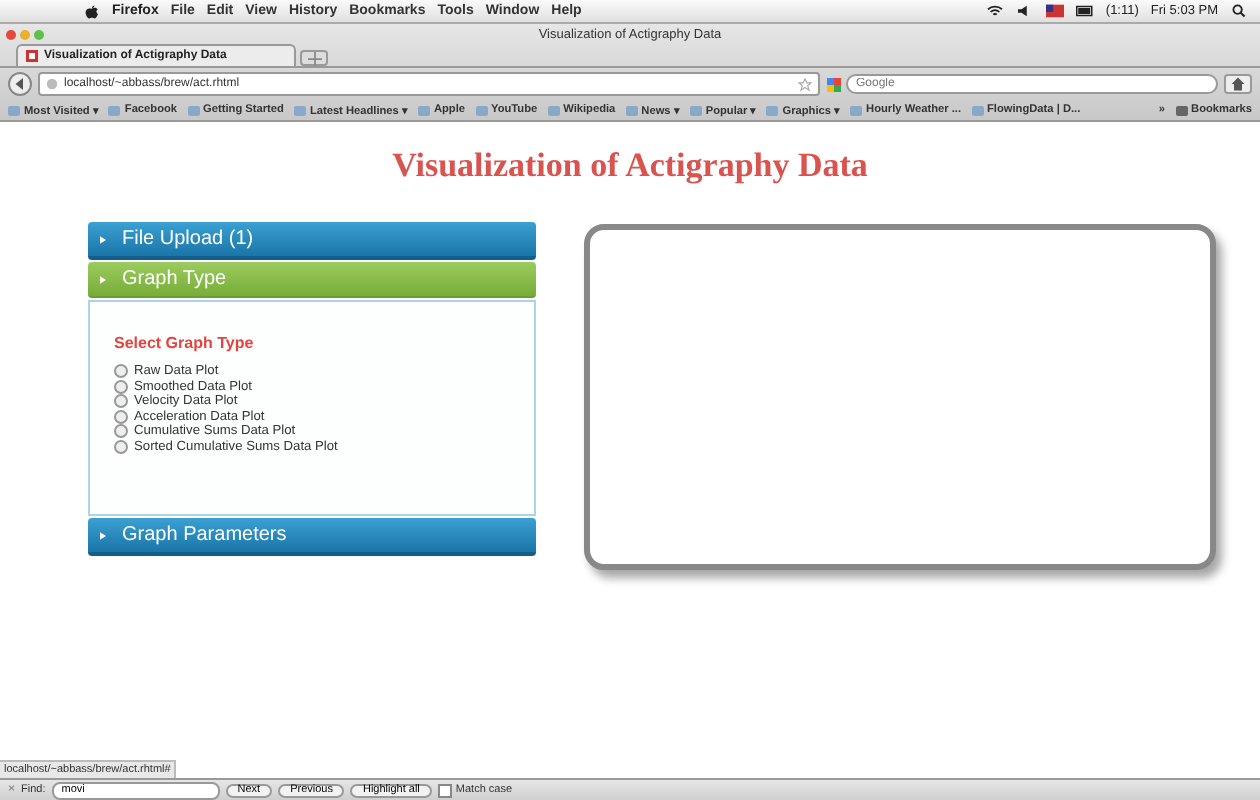 This screenshot has width=1260, height=800. Describe the element at coordinates (312, 537) in the screenshot. I see `accordion-header: Graph Parameters` at that location.